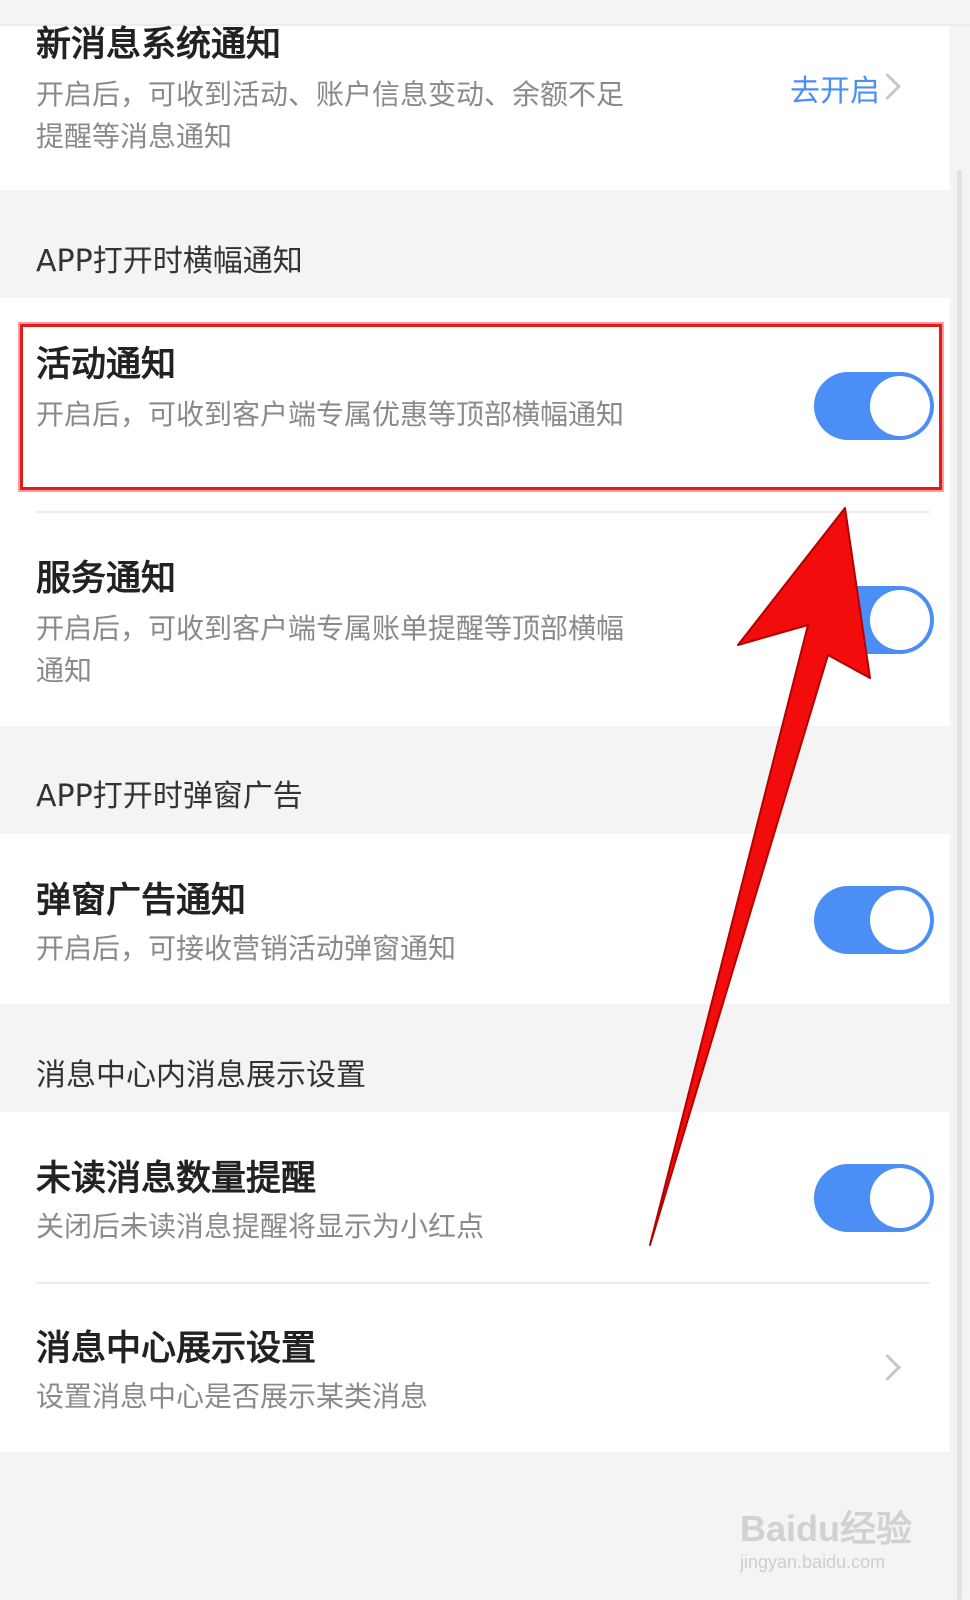  Describe the element at coordinates (826, 1528) in the screenshot. I see `watermark-logo: Baidu经验` at that location.